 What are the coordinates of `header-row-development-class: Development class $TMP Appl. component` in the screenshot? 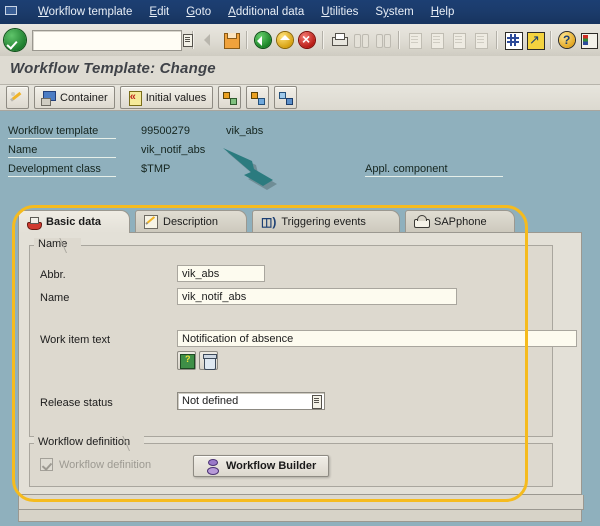 It's located at (288, 170).